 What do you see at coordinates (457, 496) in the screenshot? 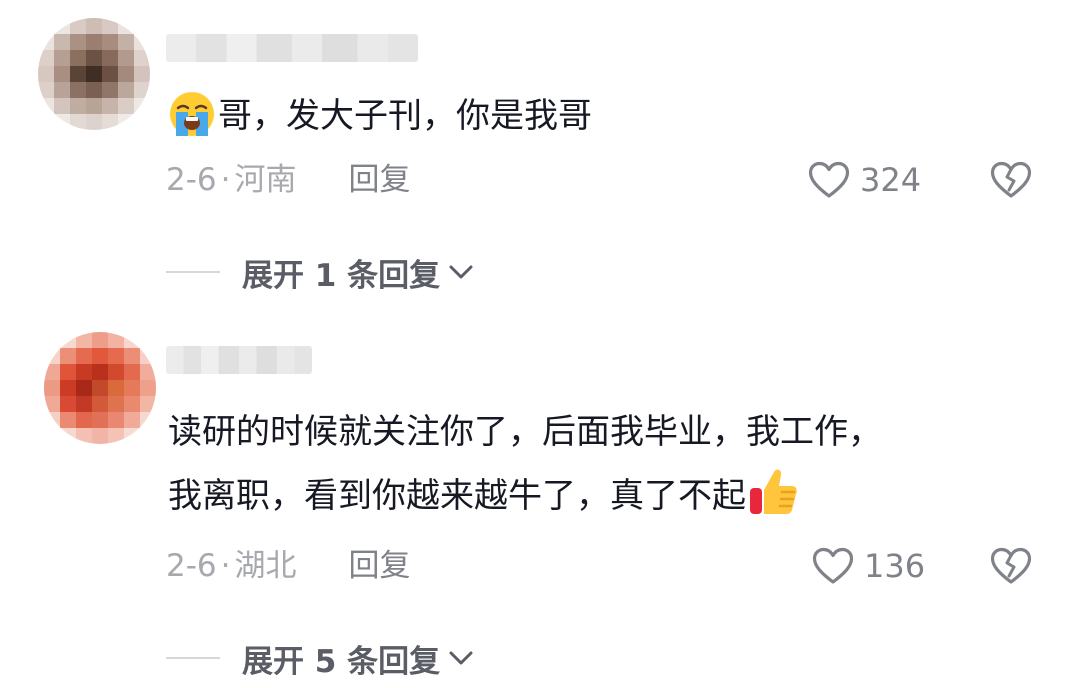
I see `comment-text-line-2-content: 我离职，看到你越来越牛了，真了不起` at bounding box center [457, 496].